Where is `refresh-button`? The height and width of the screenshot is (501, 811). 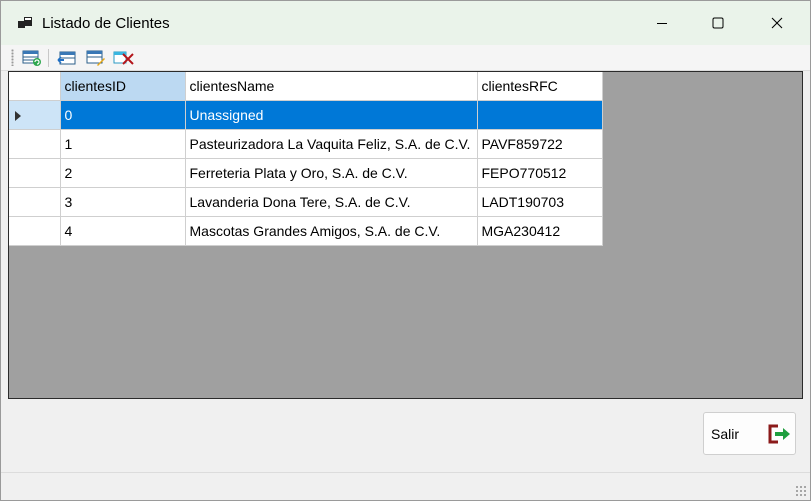 refresh-button is located at coordinates (32, 58).